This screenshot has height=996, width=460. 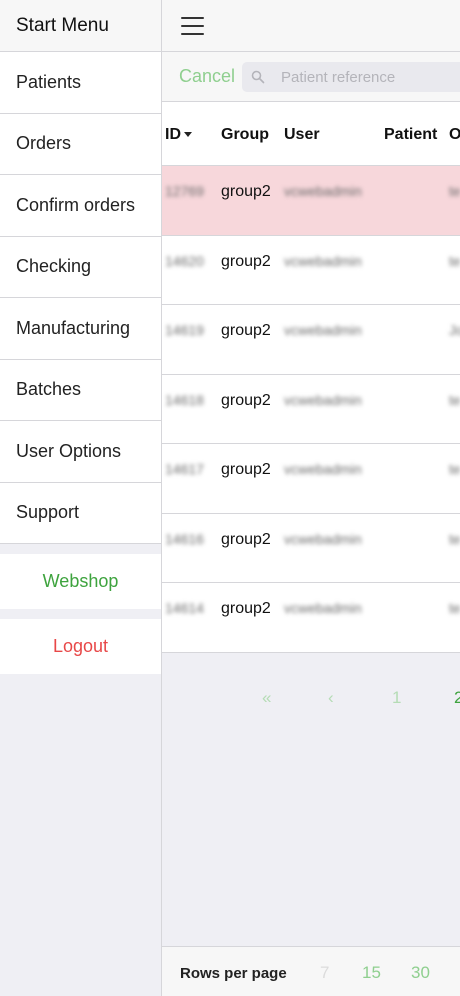 What do you see at coordinates (245, 135) in the screenshot?
I see `column-header-group: Group` at bounding box center [245, 135].